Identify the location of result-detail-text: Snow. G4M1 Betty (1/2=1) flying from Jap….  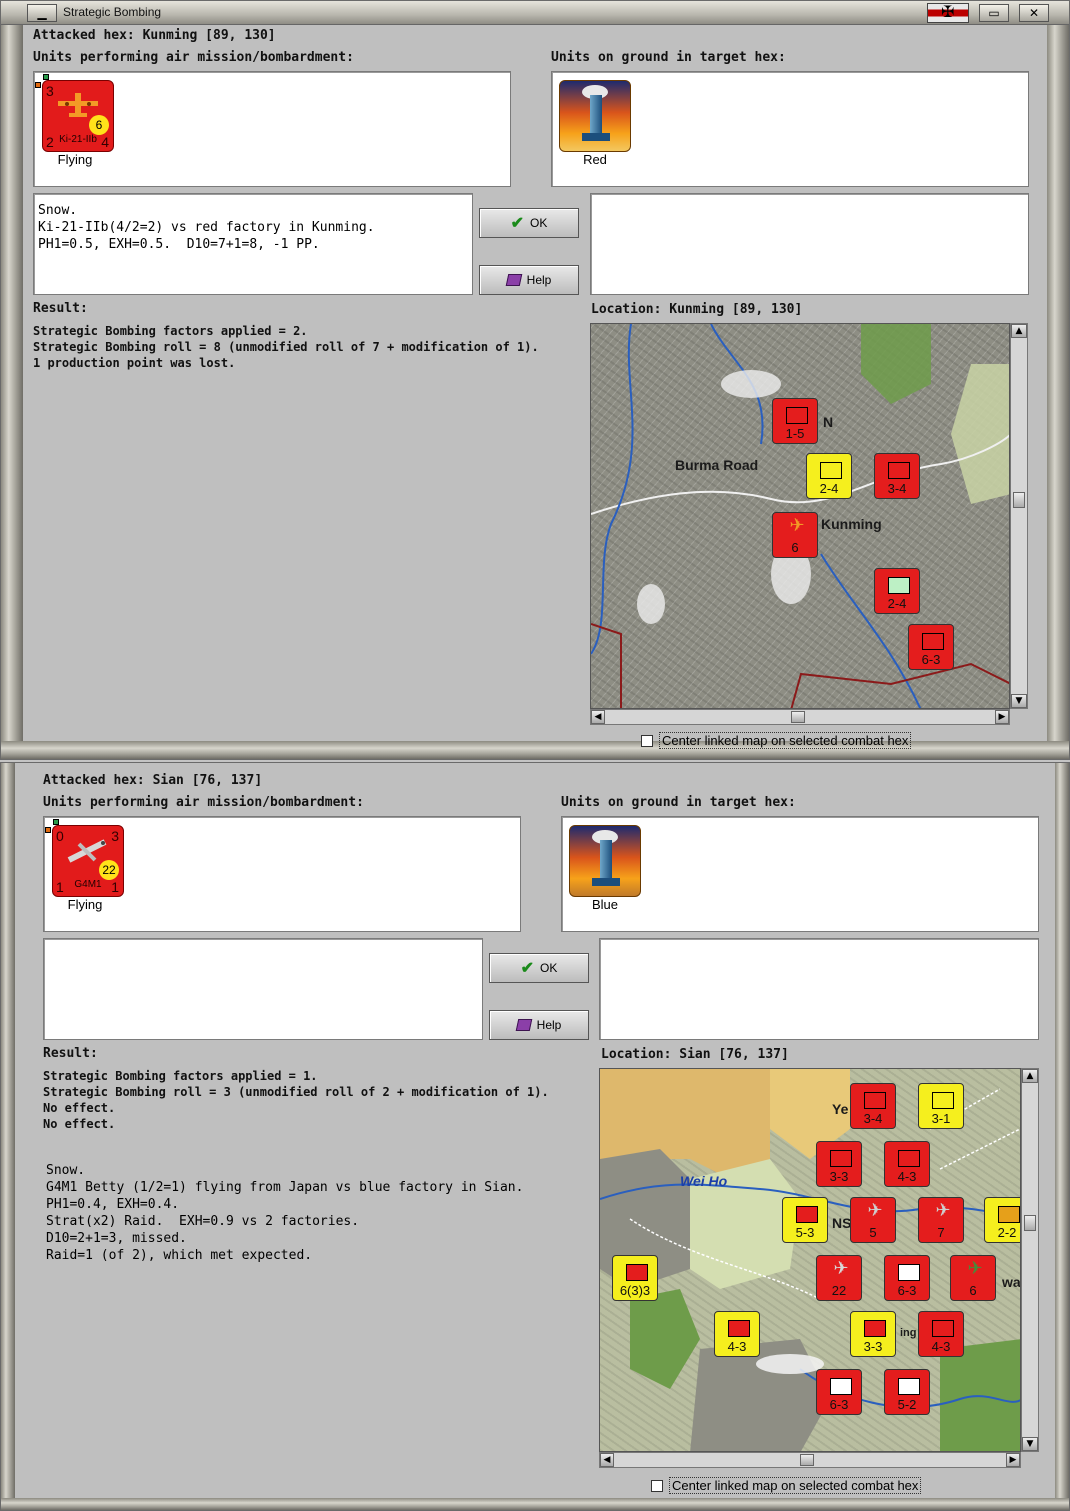
(285, 1213).